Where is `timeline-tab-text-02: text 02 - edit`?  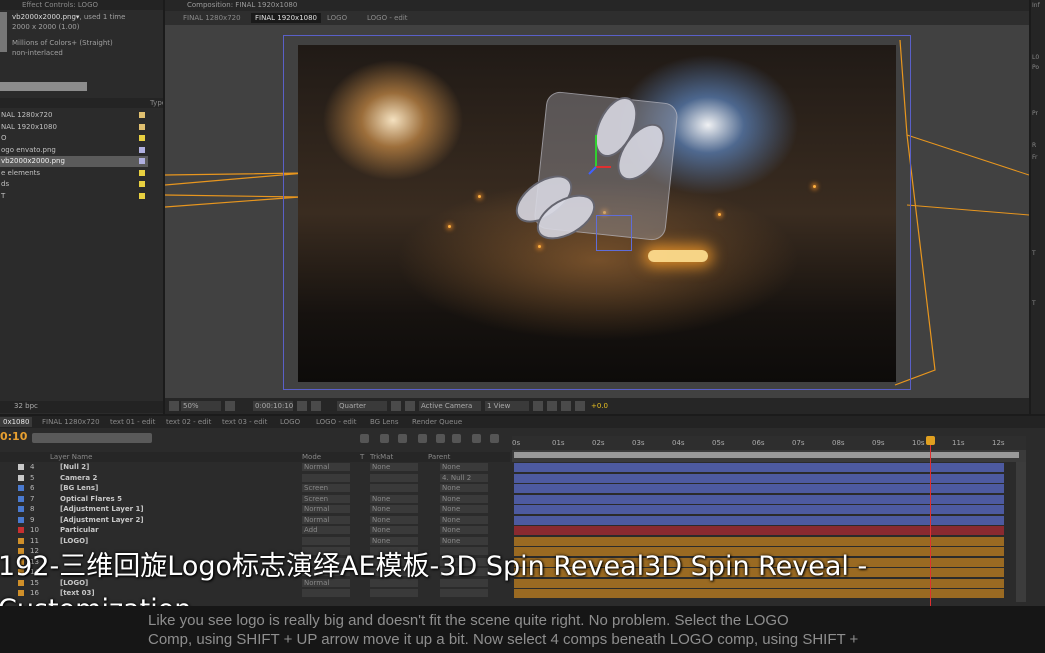
timeline-tab-text-02: text 02 - edit is located at coordinates (188, 422).